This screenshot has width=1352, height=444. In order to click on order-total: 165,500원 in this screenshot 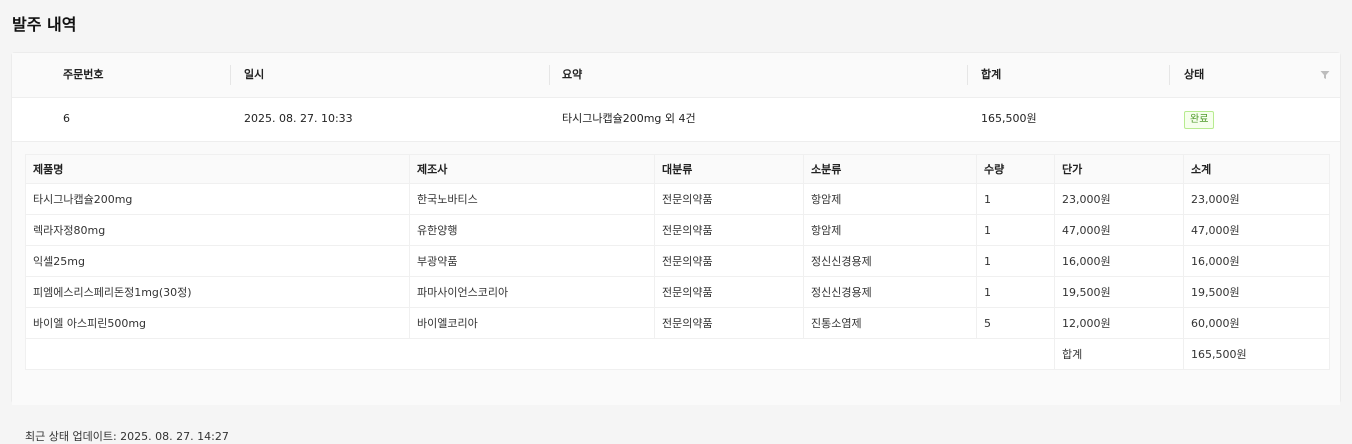, I will do `click(1009, 118)`.